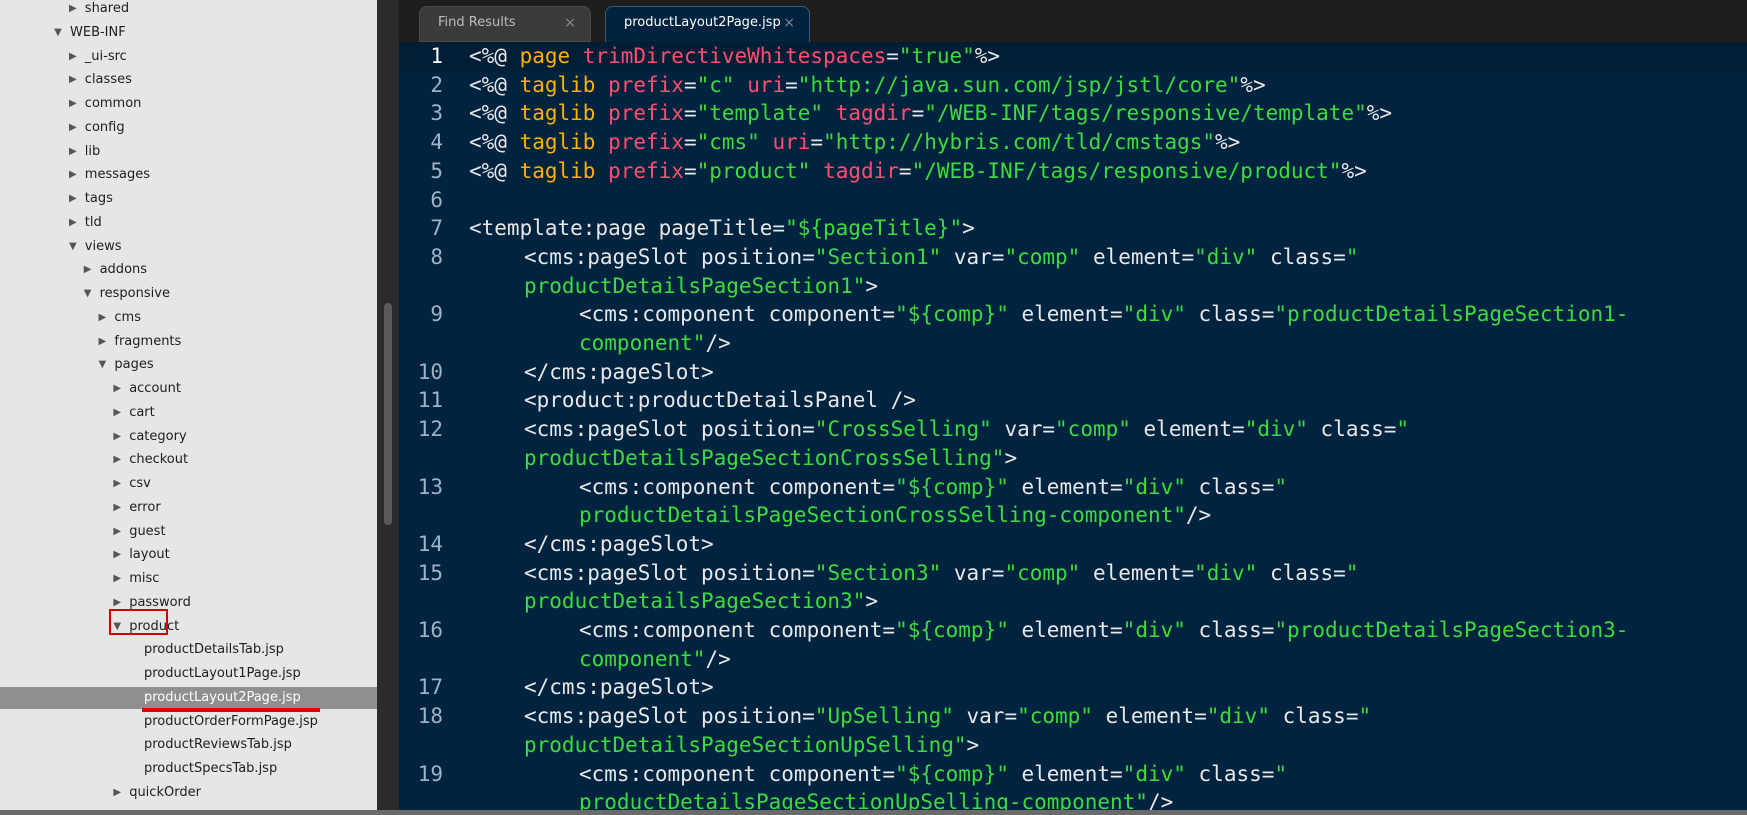  What do you see at coordinates (1073, 687) in the screenshot?
I see `code-line: 17 </cms:pageSlot>` at bounding box center [1073, 687].